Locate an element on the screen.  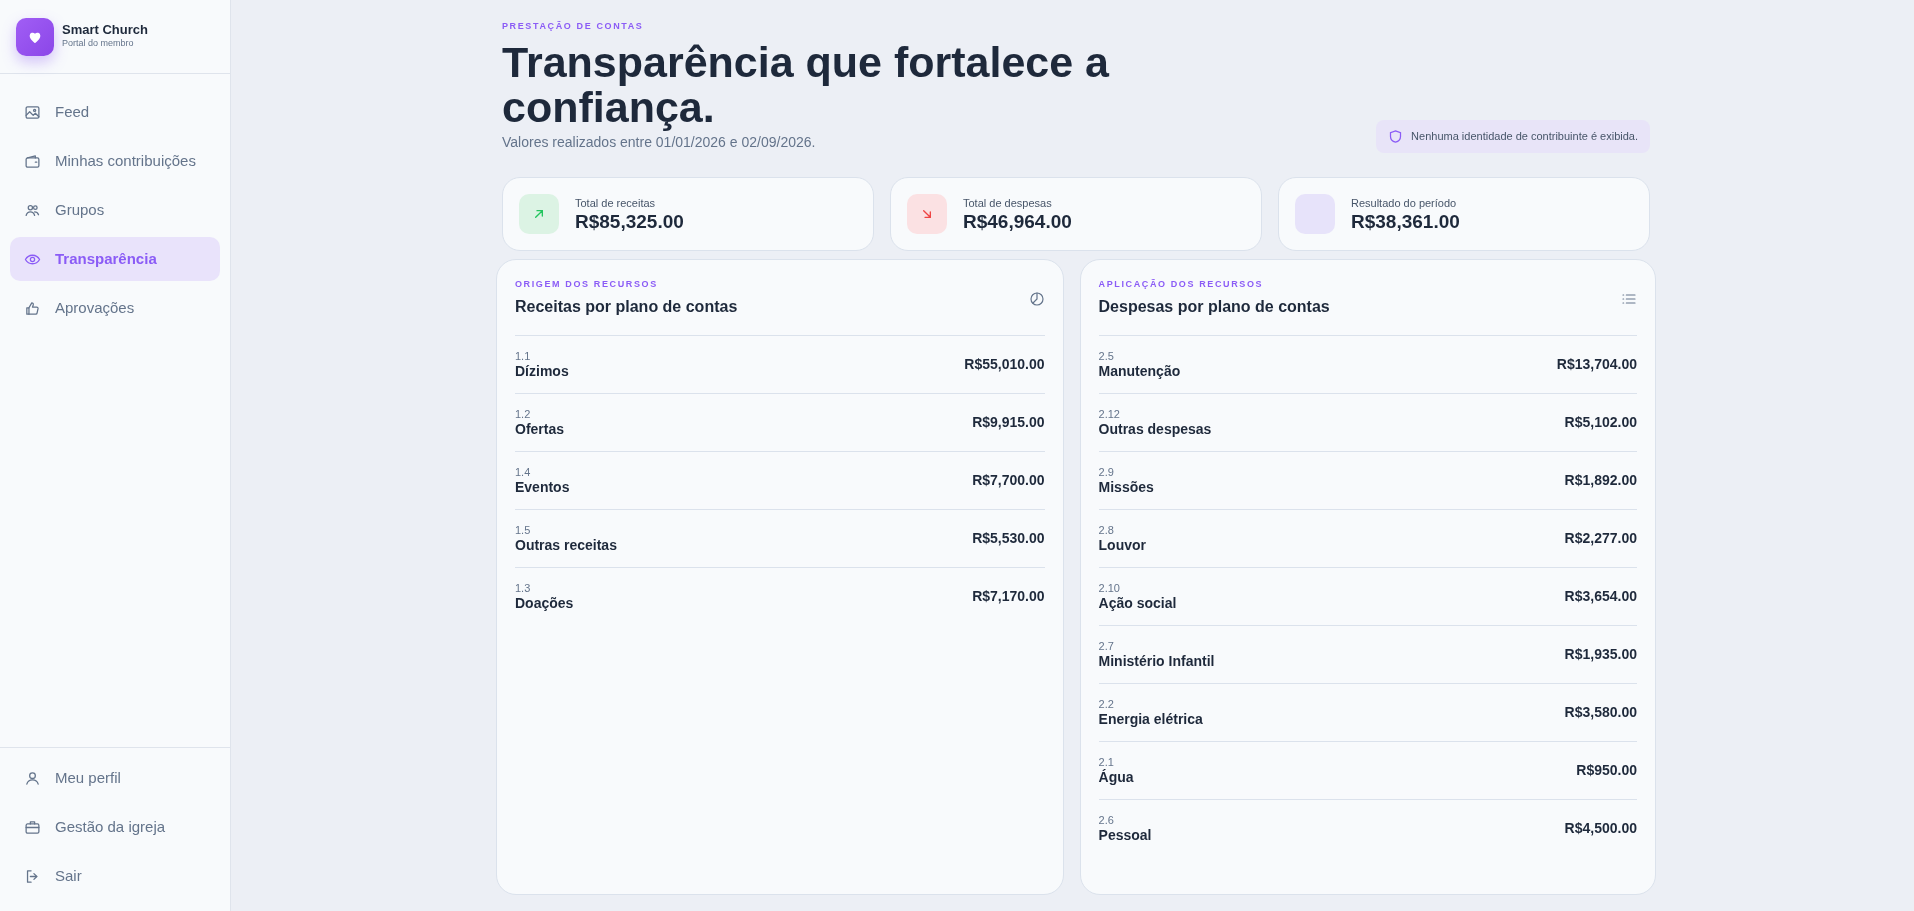
account-code: 1.5 is located at coordinates (523, 530).